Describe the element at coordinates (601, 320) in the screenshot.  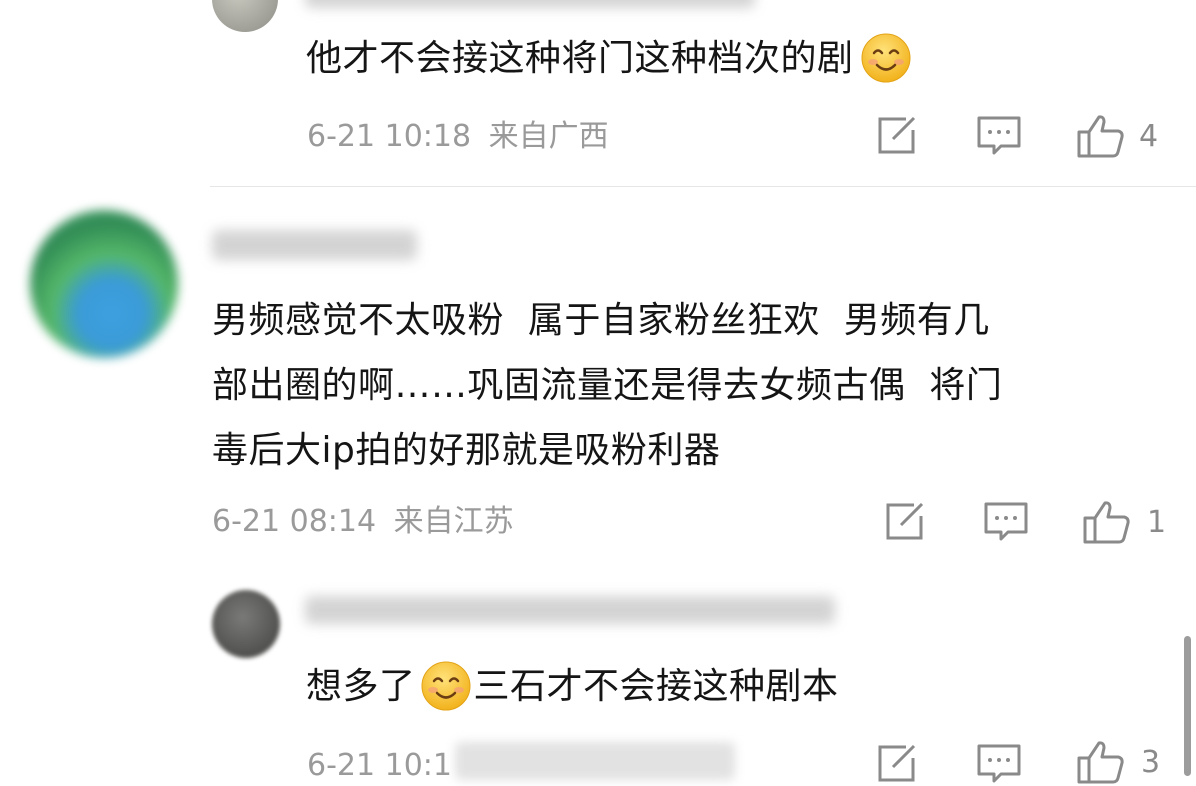
I see `comment-line: 男频感觉不太吸粉 属于自家粉丝狂欢 男频有几` at that location.